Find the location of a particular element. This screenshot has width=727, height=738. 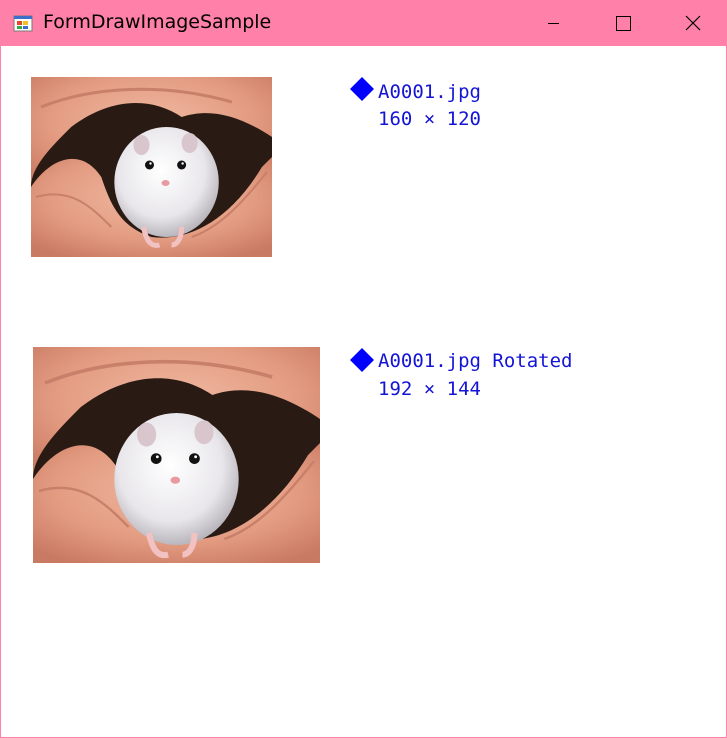

window-title: FormDrawImageSample is located at coordinates (157, 22).